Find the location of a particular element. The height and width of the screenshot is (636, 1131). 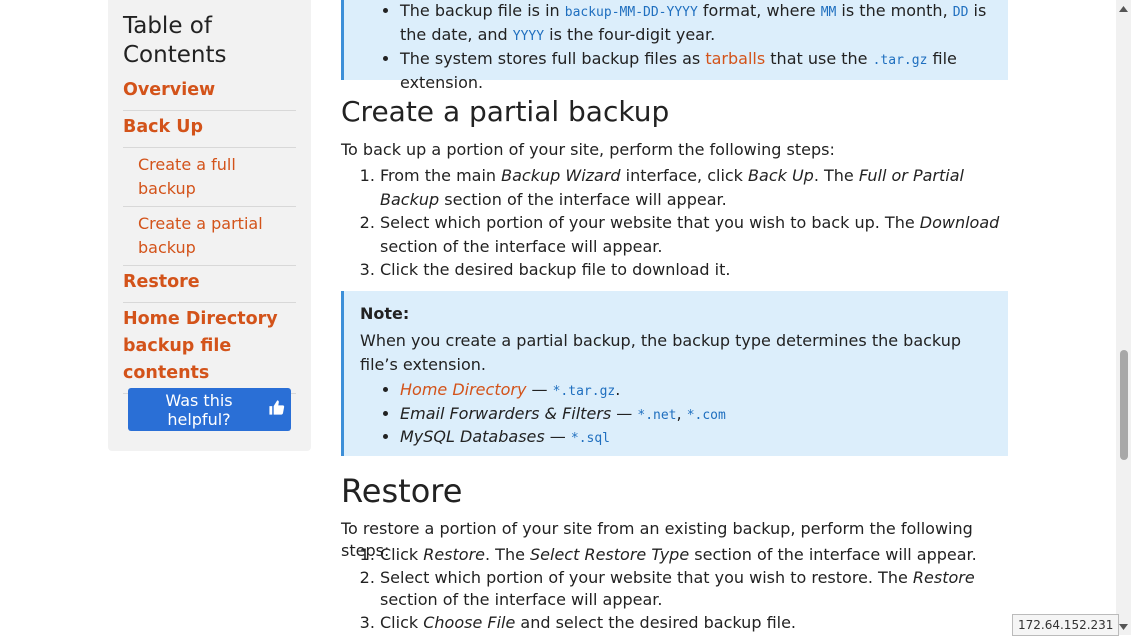

was-this-helpful-button: Was this helpful? is located at coordinates (209, 409).